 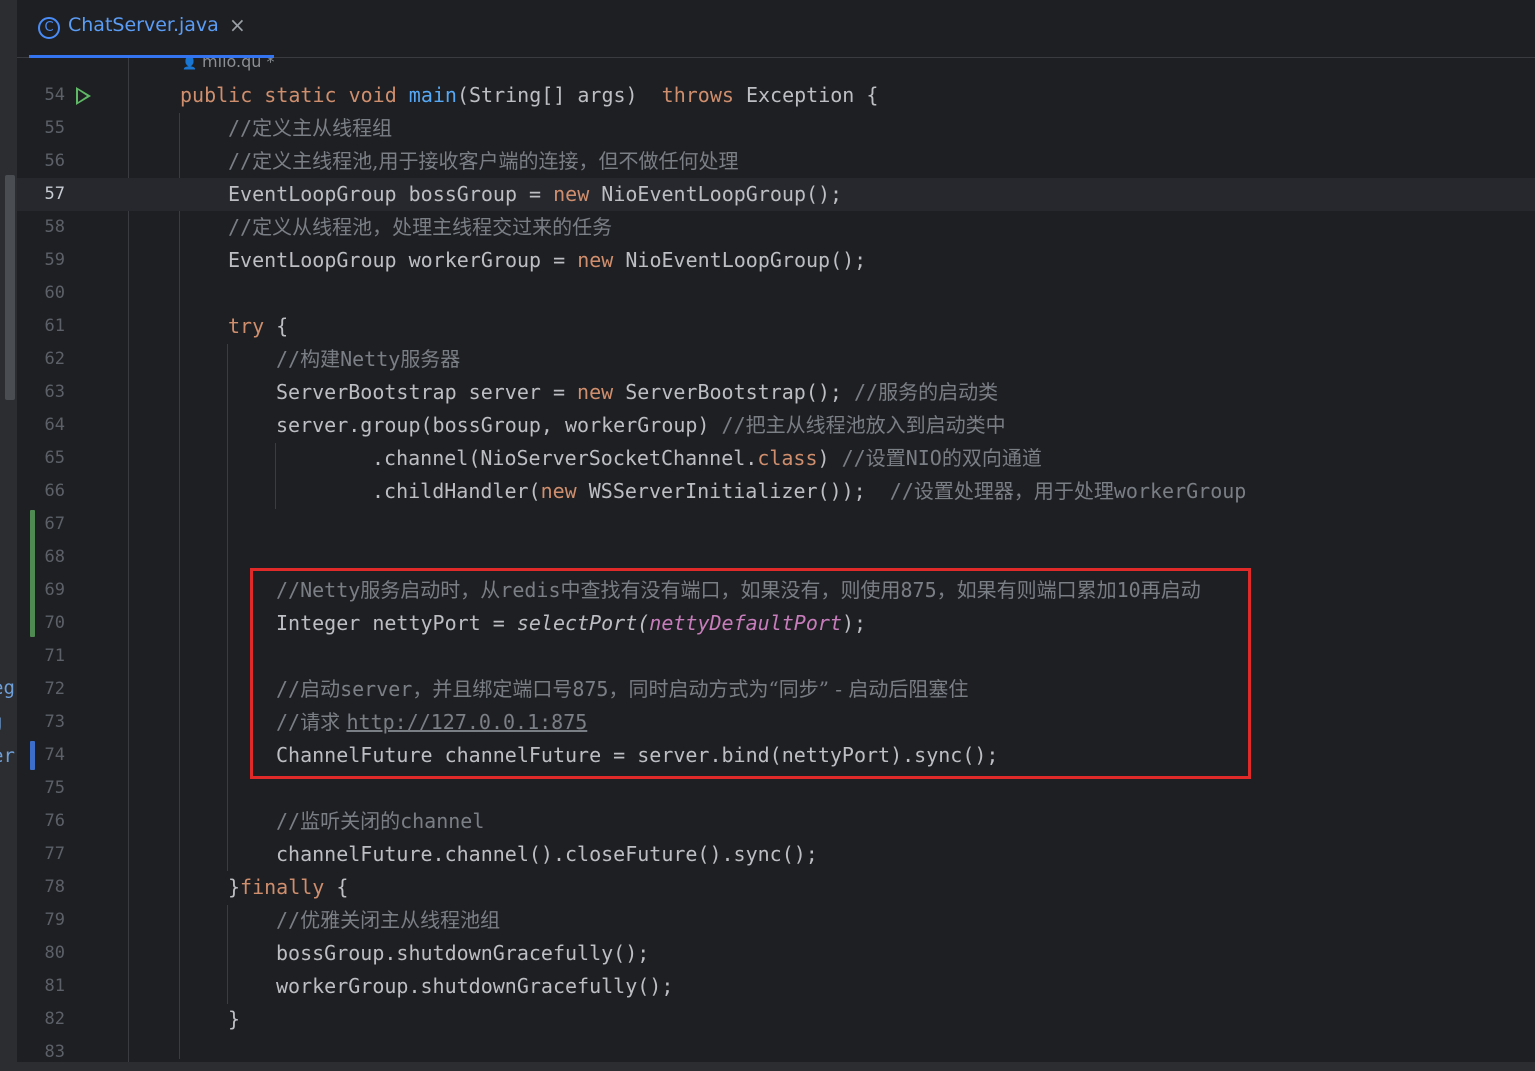 I want to click on line-number: 61, so click(x=54, y=326).